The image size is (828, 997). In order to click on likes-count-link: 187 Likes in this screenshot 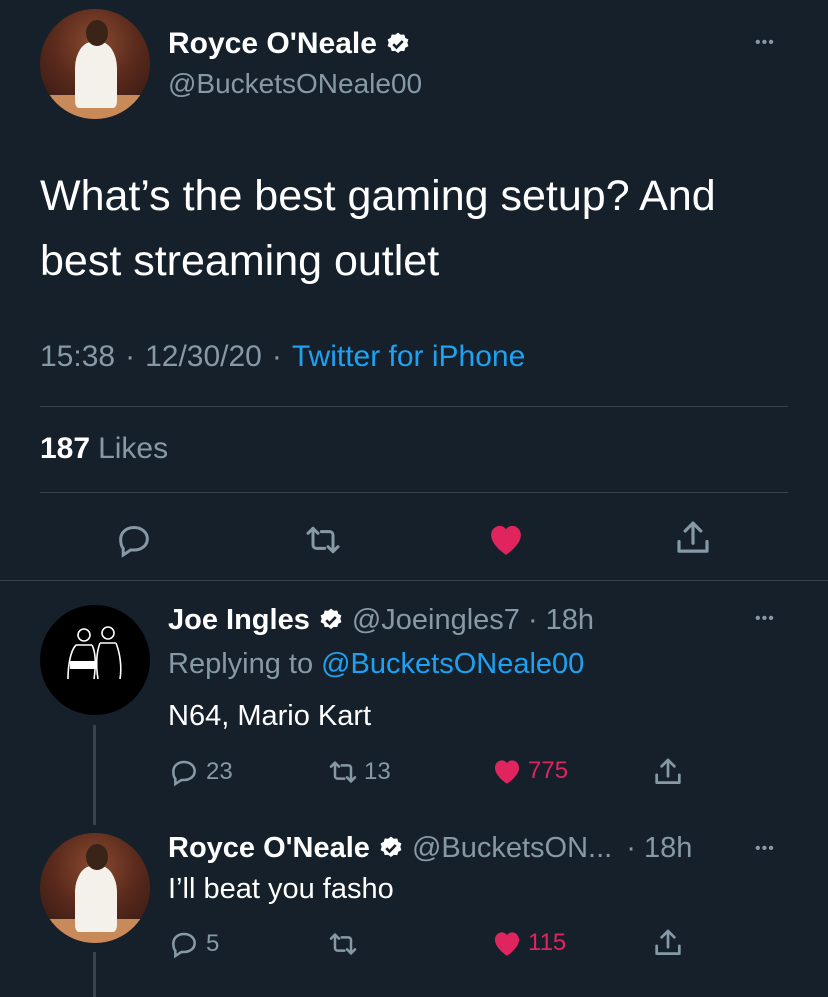, I will do `click(104, 449)`.